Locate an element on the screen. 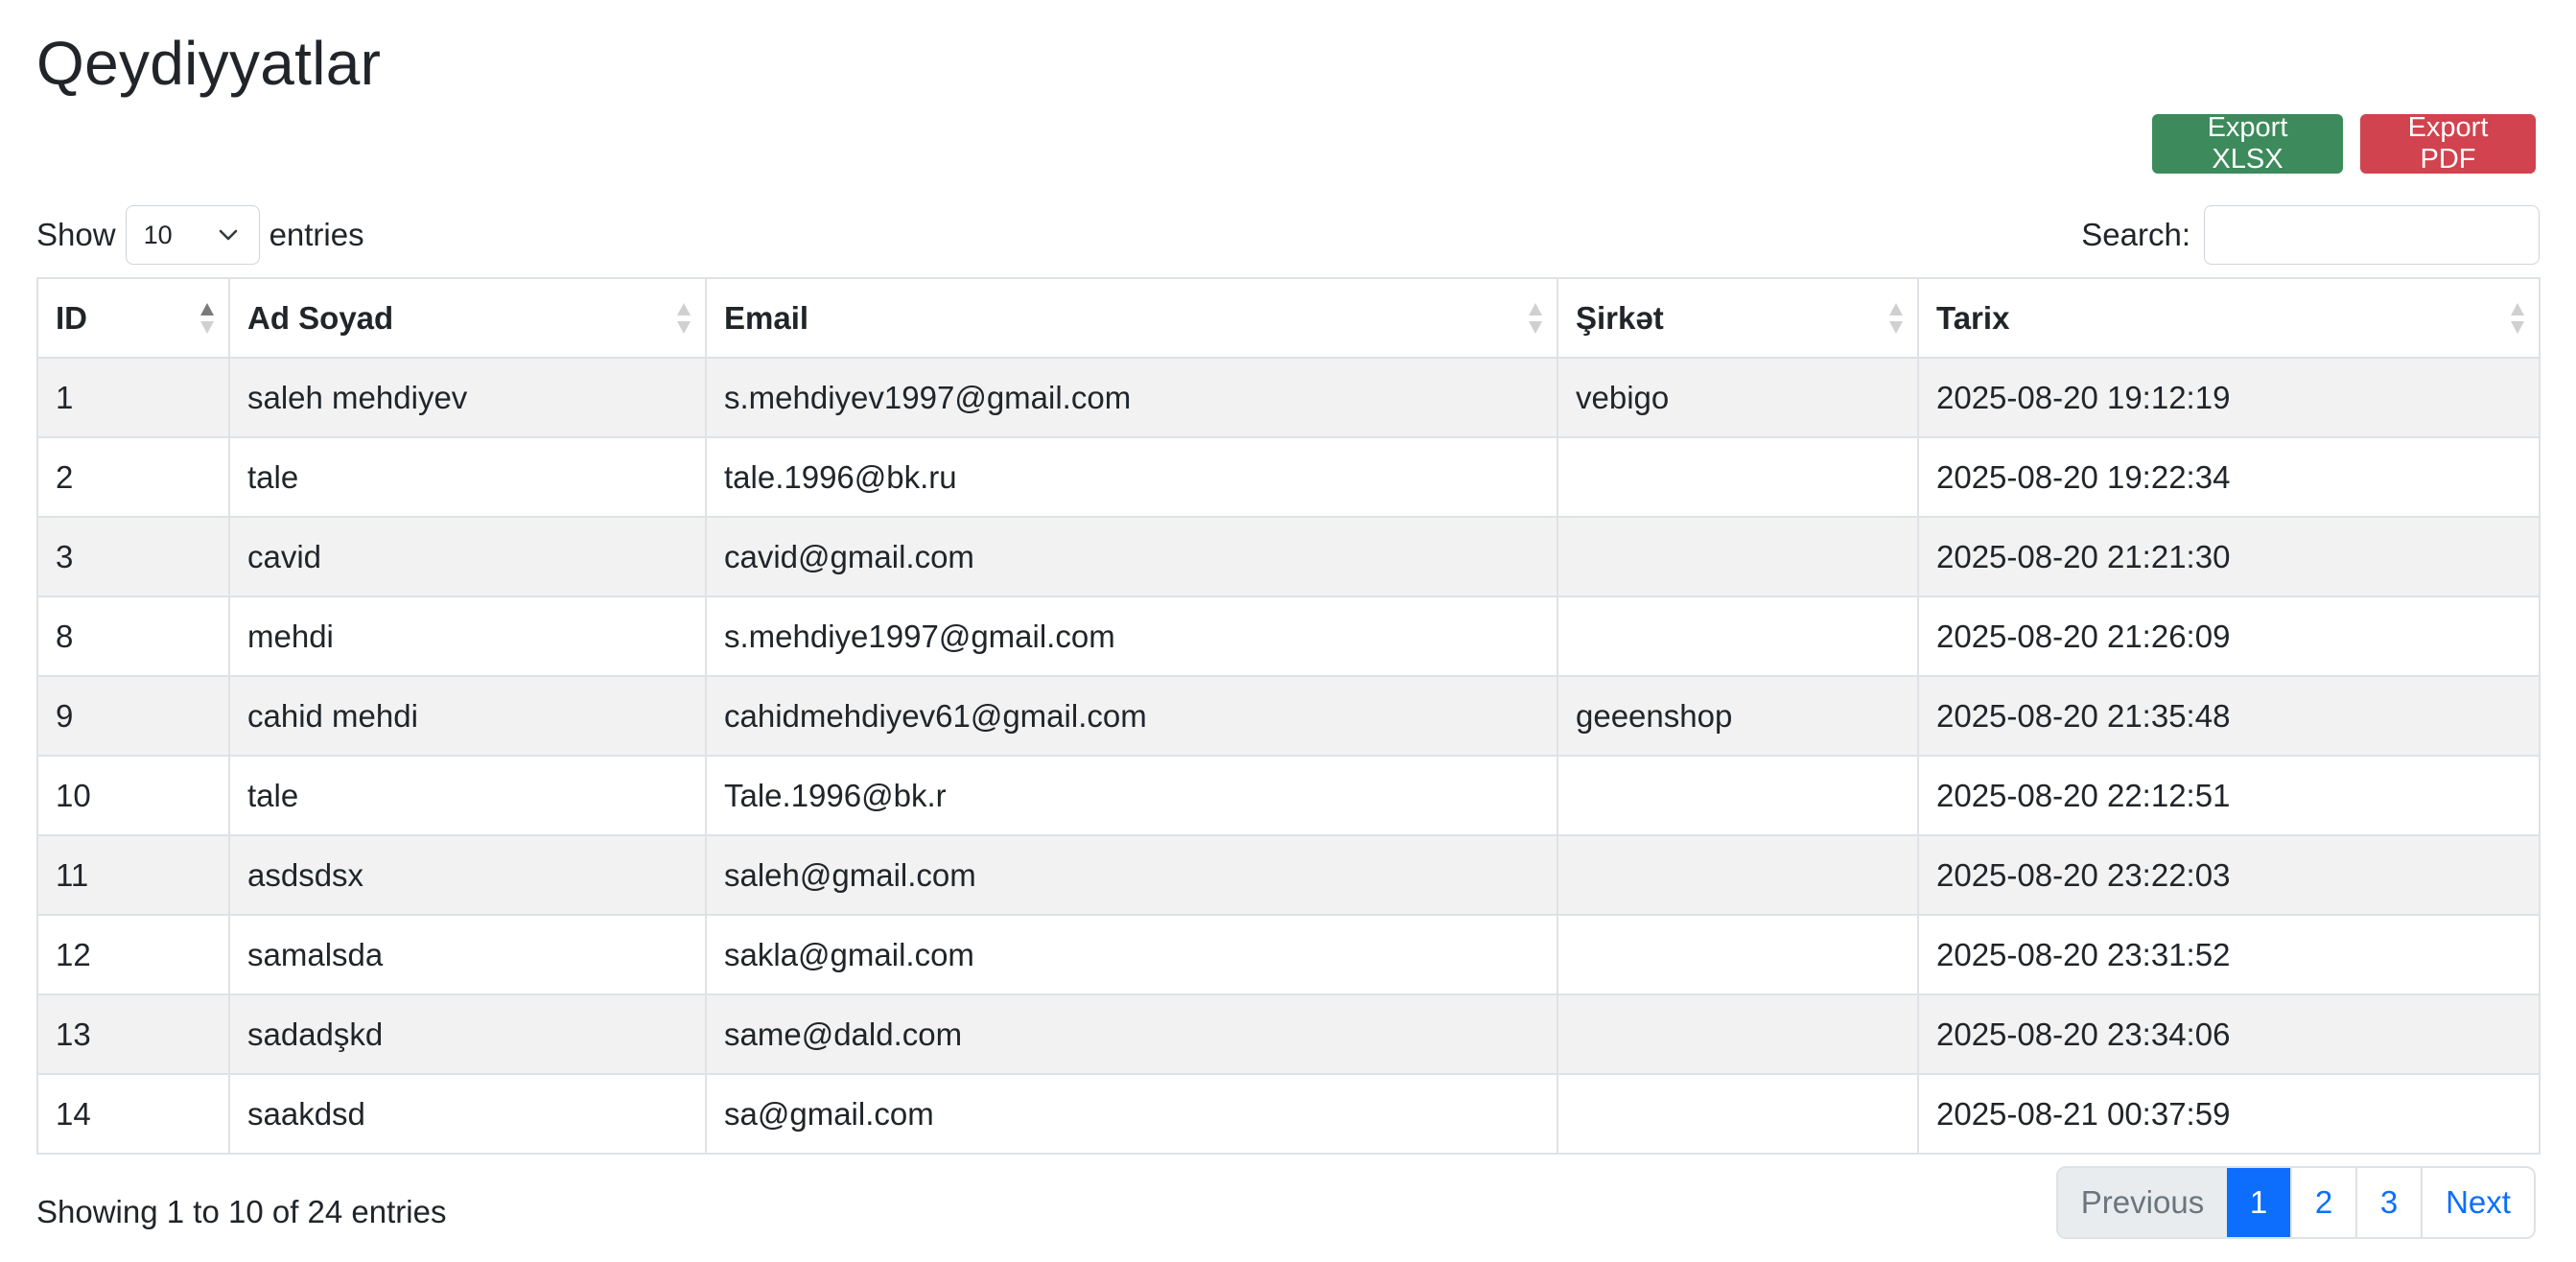 The image size is (2576, 1262). cell-ad-soyad: cahid mehdi is located at coordinates (467, 716).